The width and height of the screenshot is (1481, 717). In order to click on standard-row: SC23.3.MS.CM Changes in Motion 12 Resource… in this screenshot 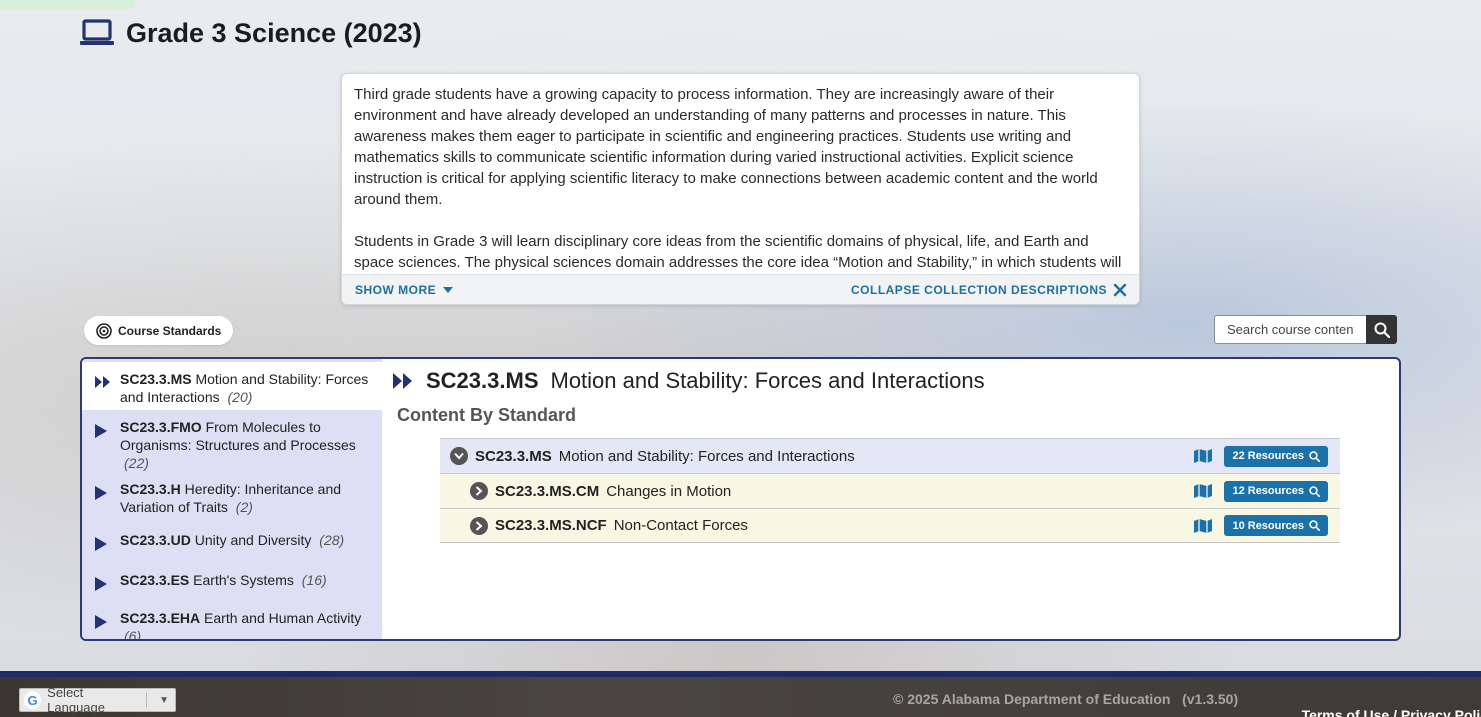, I will do `click(890, 490)`.